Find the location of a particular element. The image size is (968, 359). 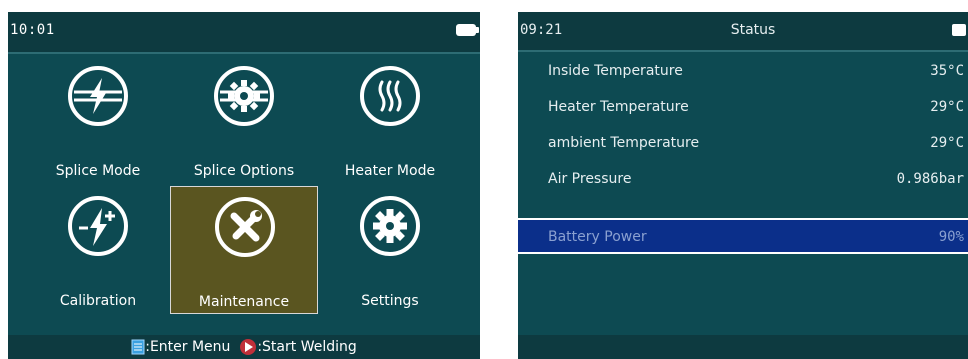

status-label: Battery Power is located at coordinates (597, 237).